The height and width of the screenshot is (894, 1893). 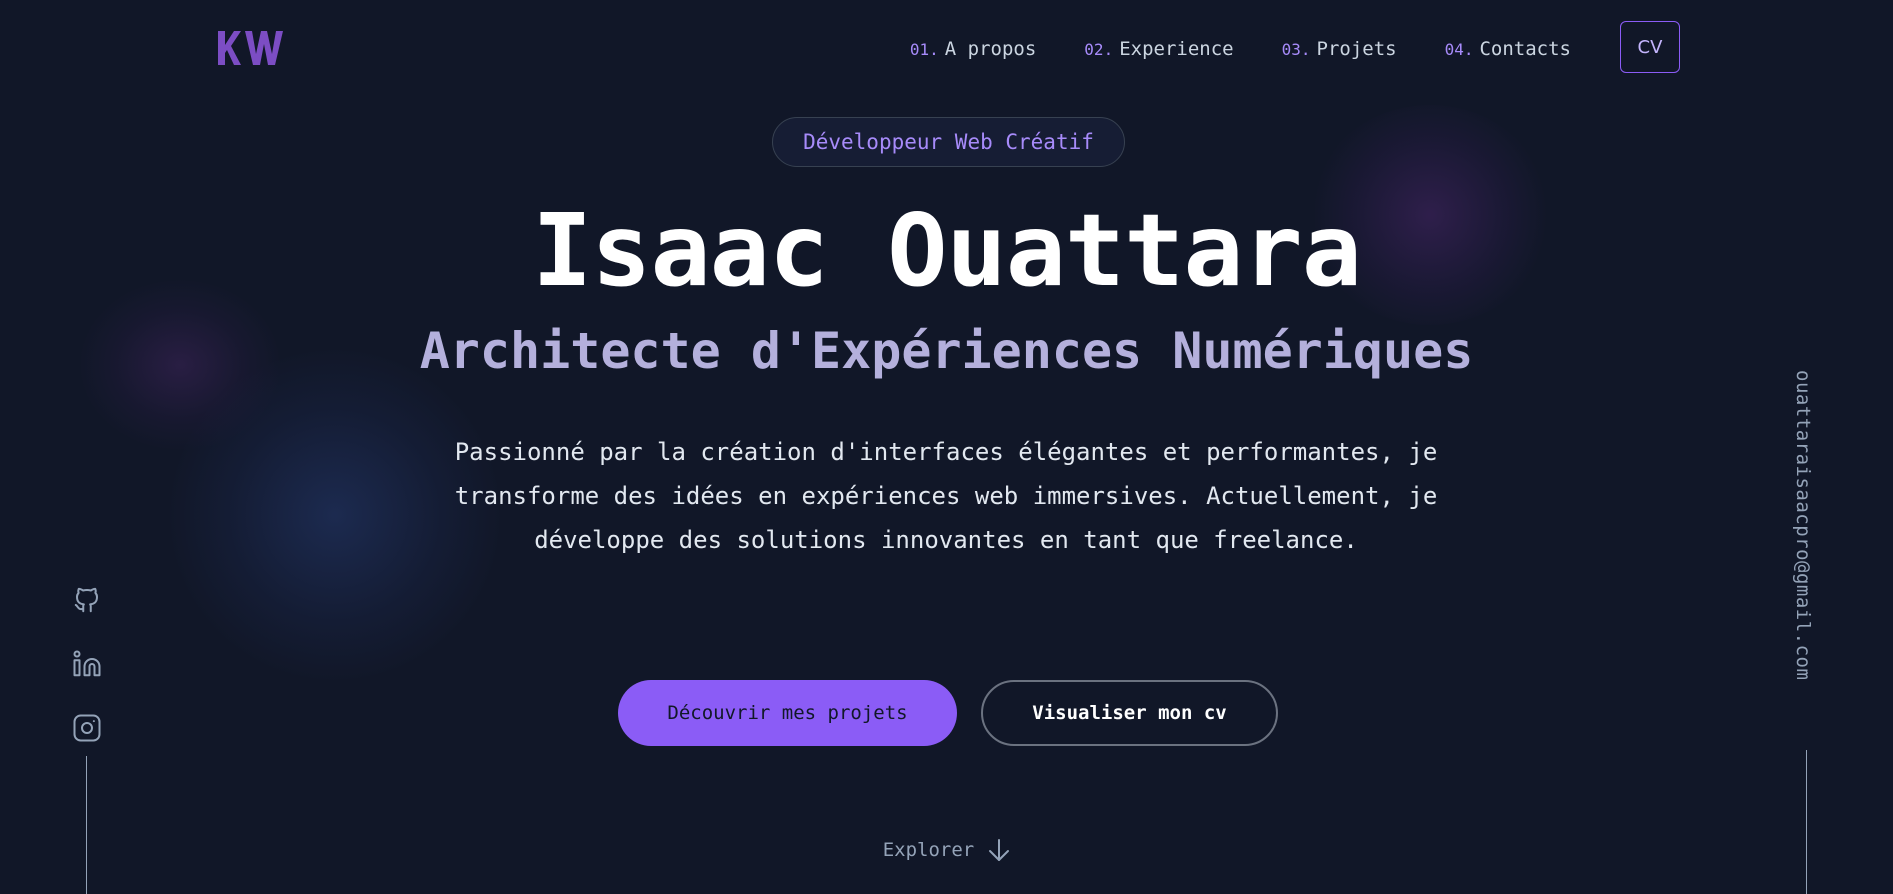 What do you see at coordinates (948, 142) in the screenshot?
I see `role-badge: Développeur Web Créatif` at bounding box center [948, 142].